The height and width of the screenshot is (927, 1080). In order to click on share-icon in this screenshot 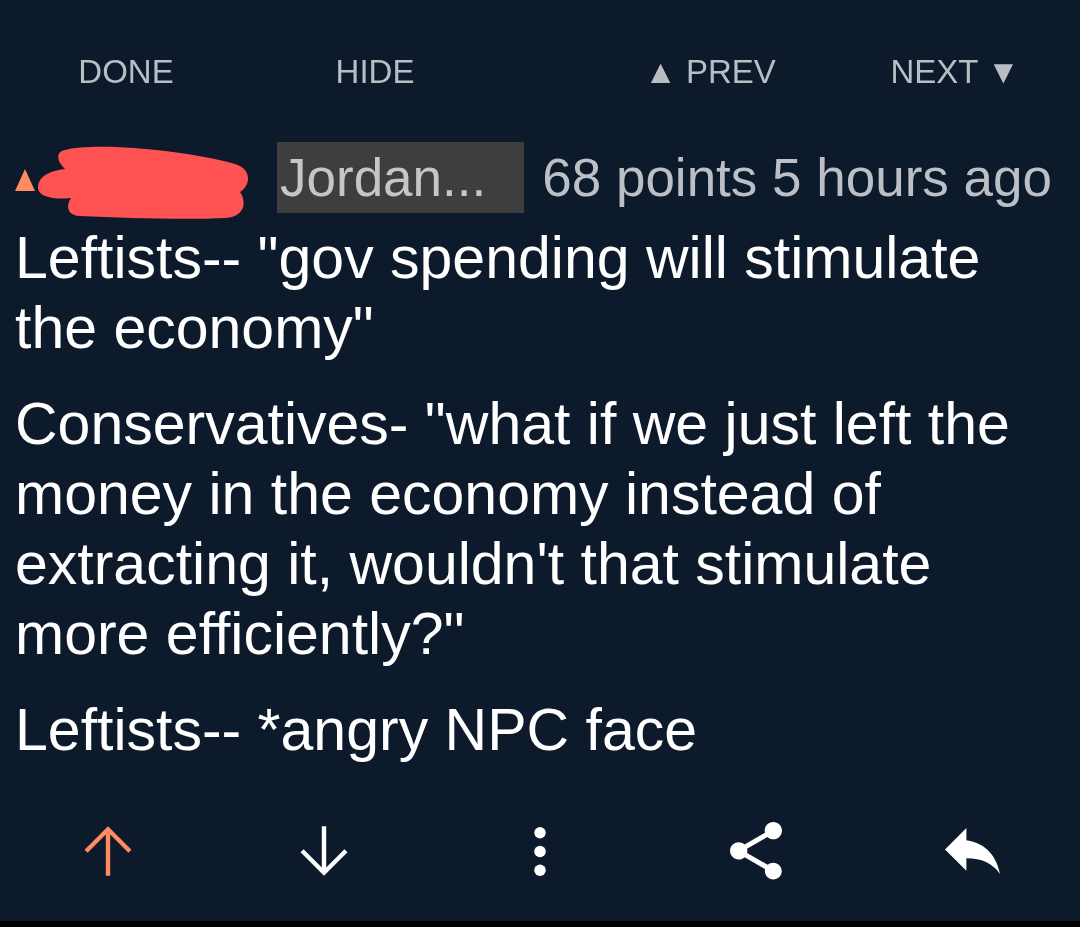, I will do `click(756, 851)`.